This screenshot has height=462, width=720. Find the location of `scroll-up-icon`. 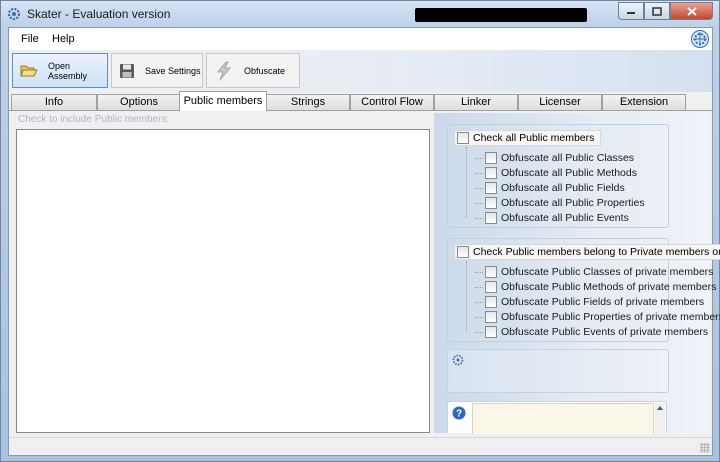

scroll-up-icon is located at coordinates (660, 408).